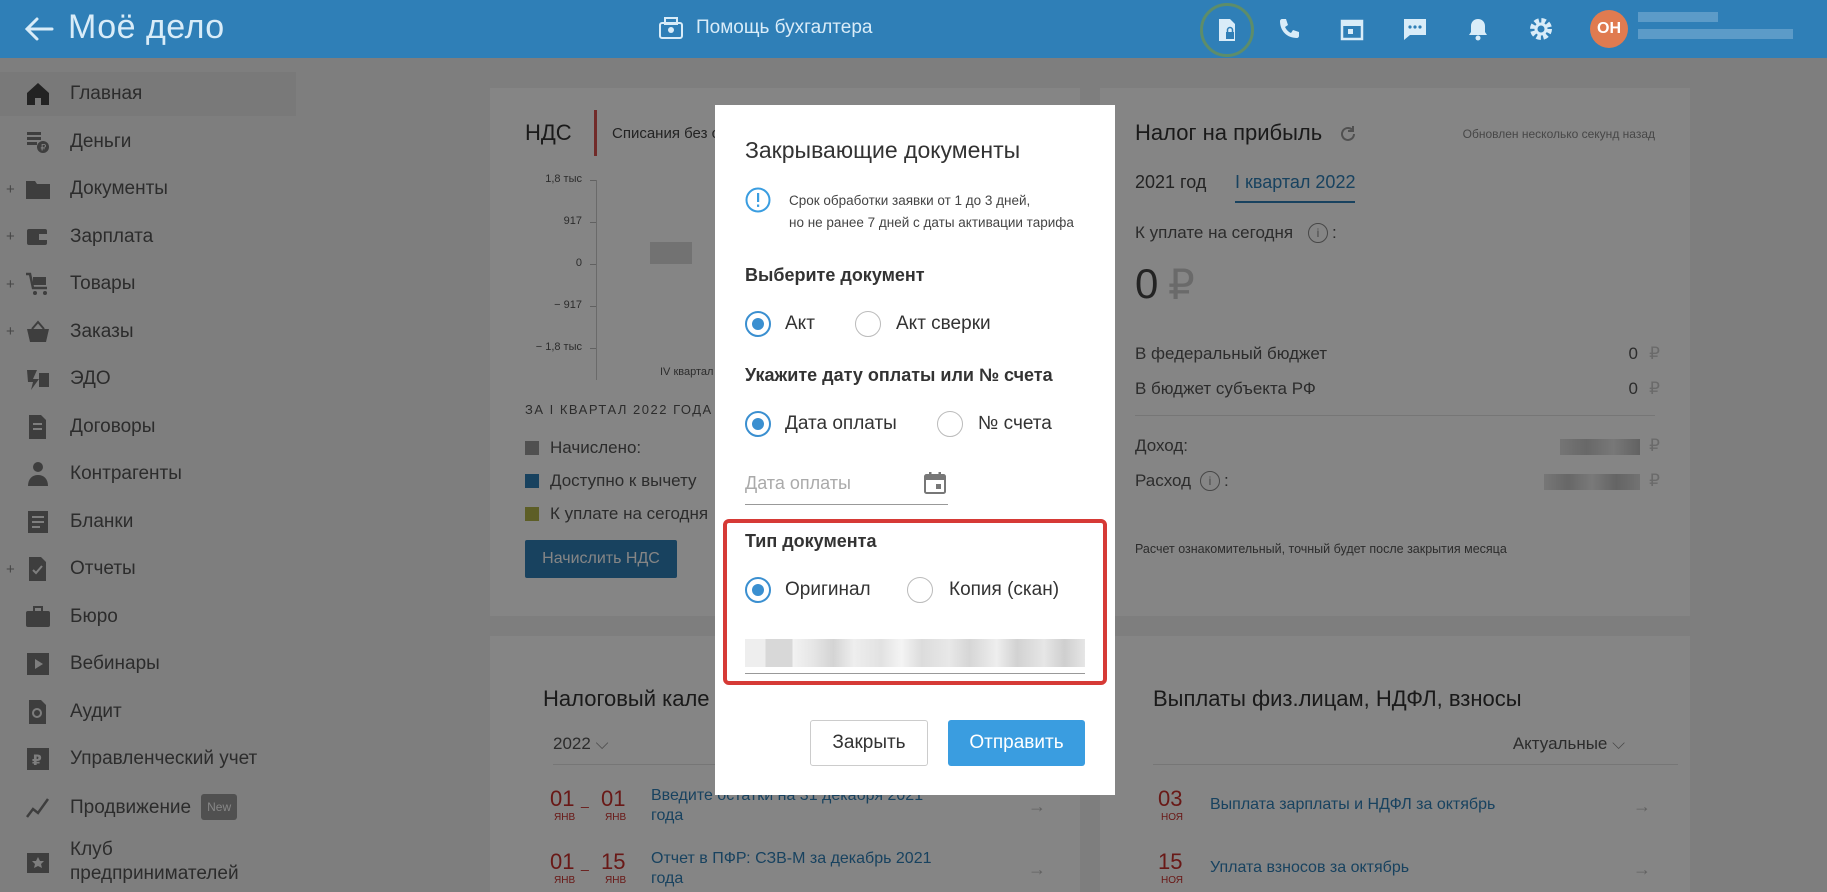 The width and height of the screenshot is (1827, 892). Describe the element at coordinates (910, 200) in the screenshot. I see `modal-info-line-1: Срок обработки заявки от 1 до 3 дней,` at that location.